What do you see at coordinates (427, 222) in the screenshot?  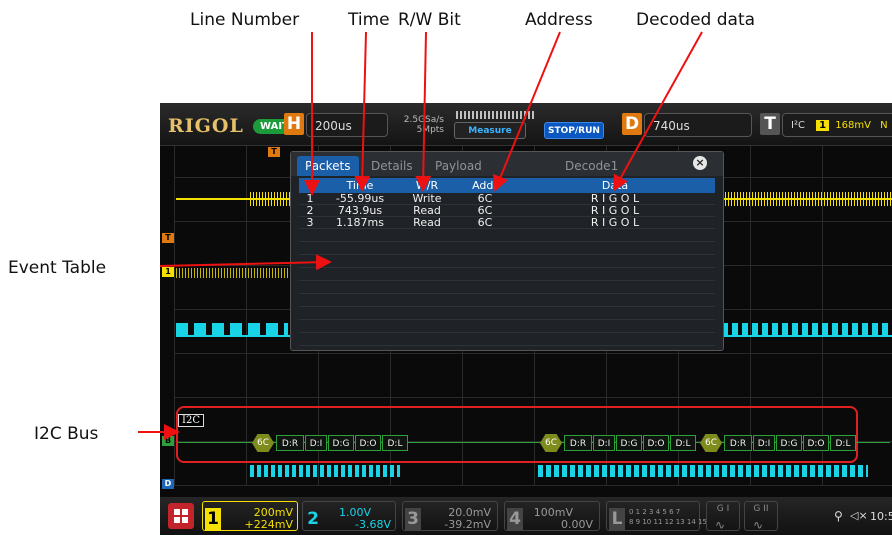 I see `packet-rw: Read` at bounding box center [427, 222].